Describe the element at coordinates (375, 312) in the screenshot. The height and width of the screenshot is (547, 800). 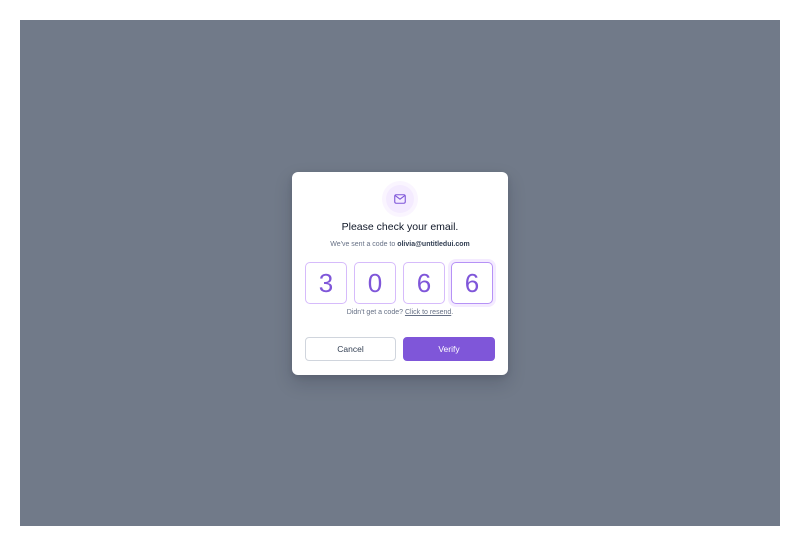
I see `resend-prefix: Didn't get a code?` at that location.